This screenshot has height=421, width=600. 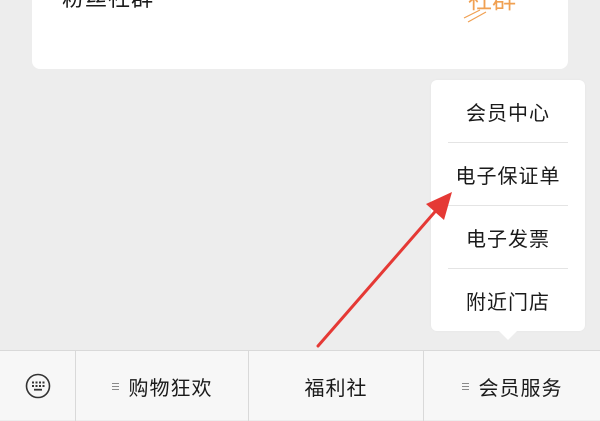 I want to click on menu-item-member-center: 会员中心, so click(x=508, y=111).